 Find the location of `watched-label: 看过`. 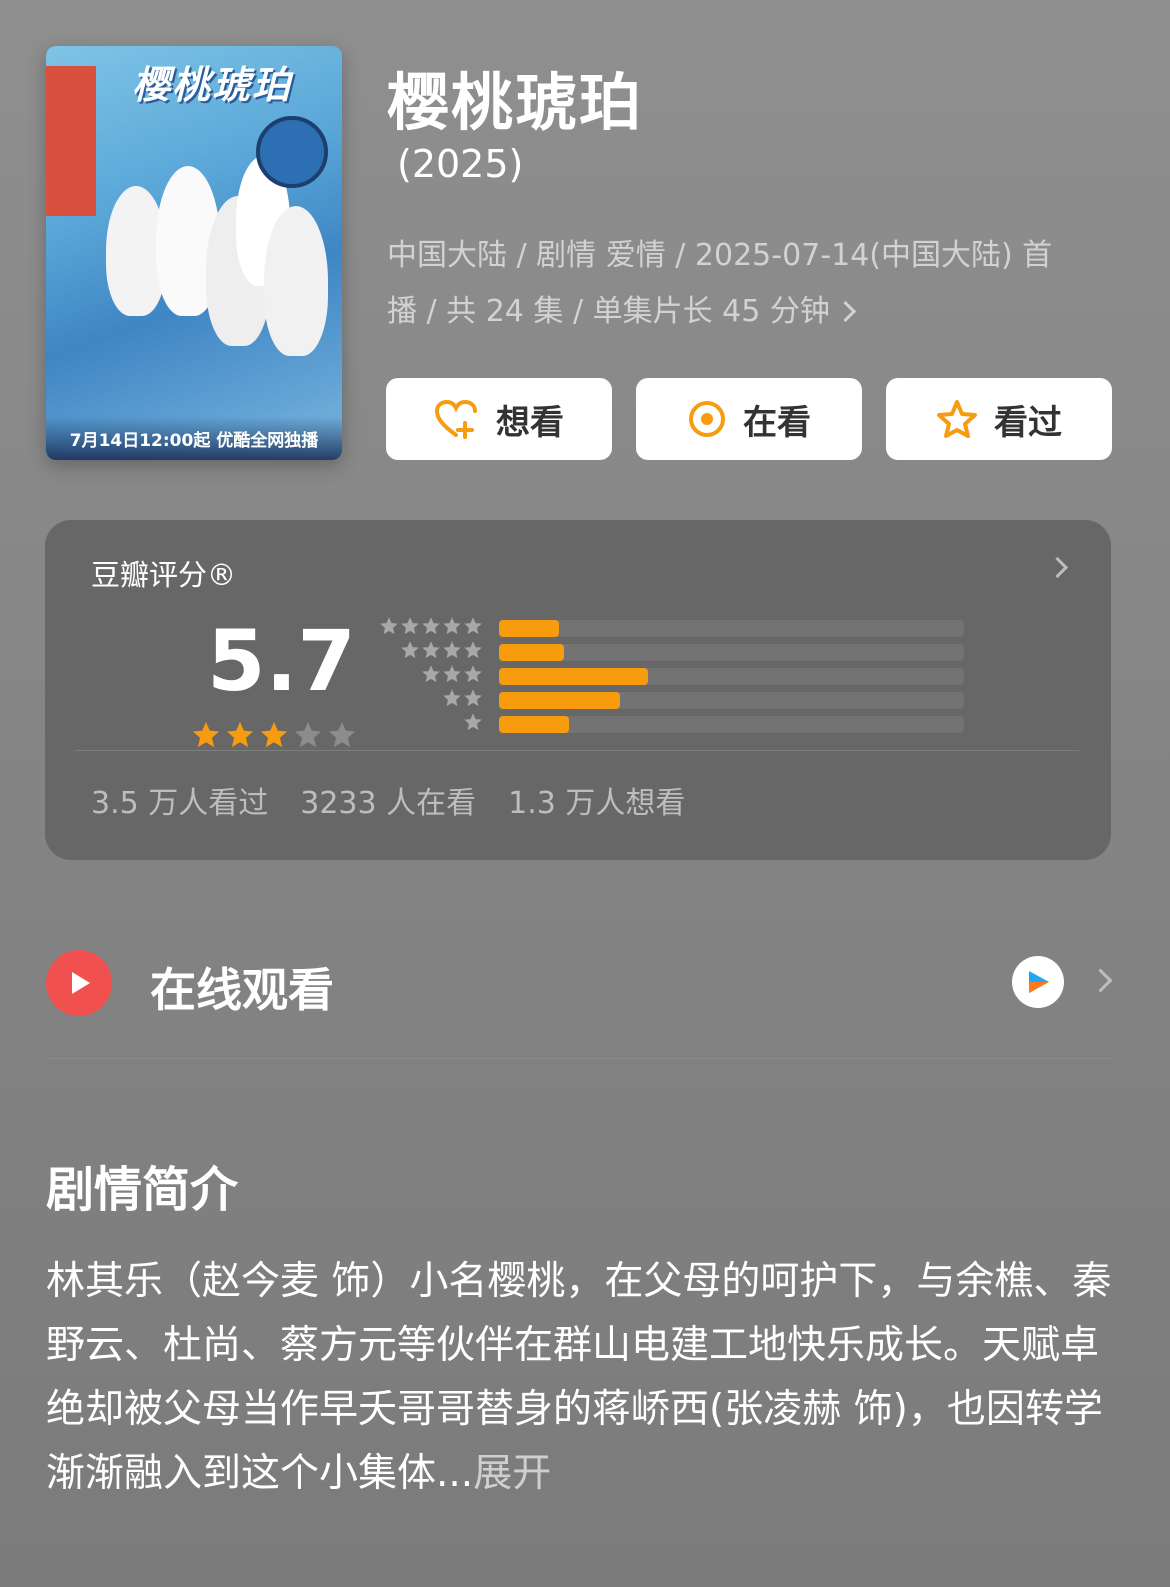

watched-label: 看过 is located at coordinates (1028, 422).